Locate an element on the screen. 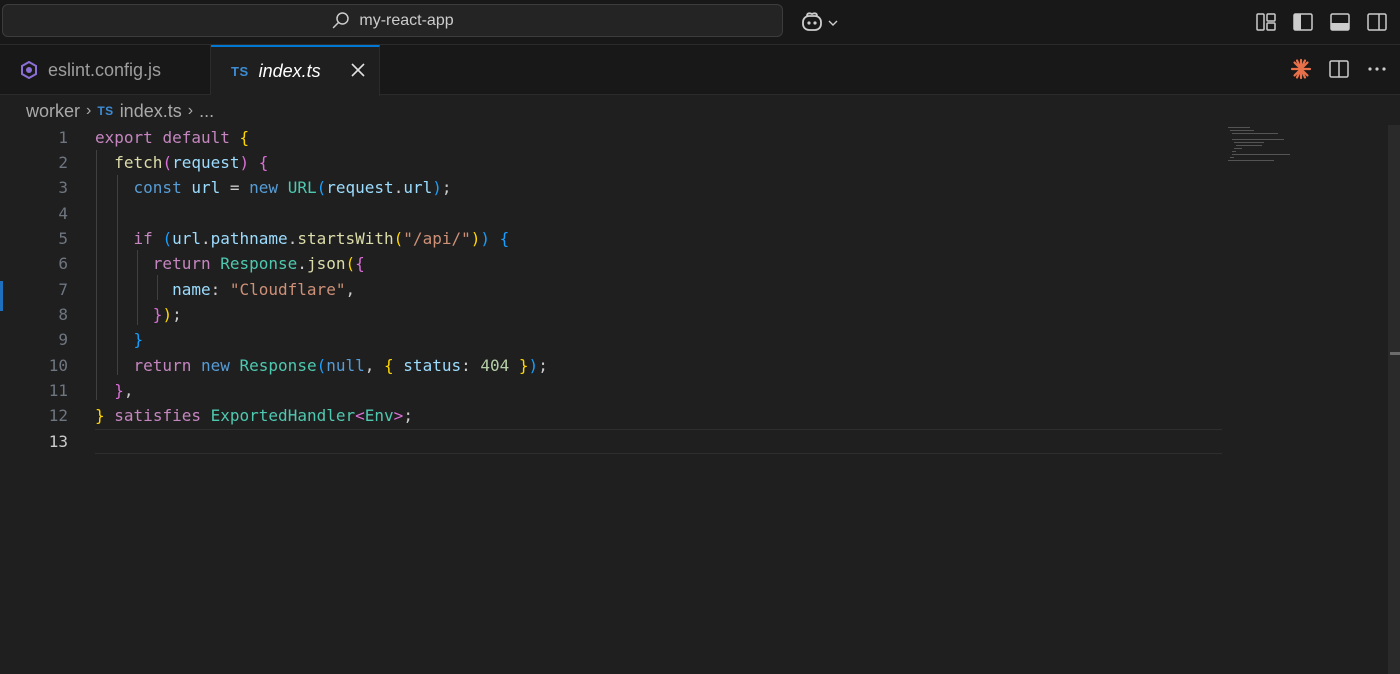 The width and height of the screenshot is (1400, 674). eslint-icon is located at coordinates (29, 70).